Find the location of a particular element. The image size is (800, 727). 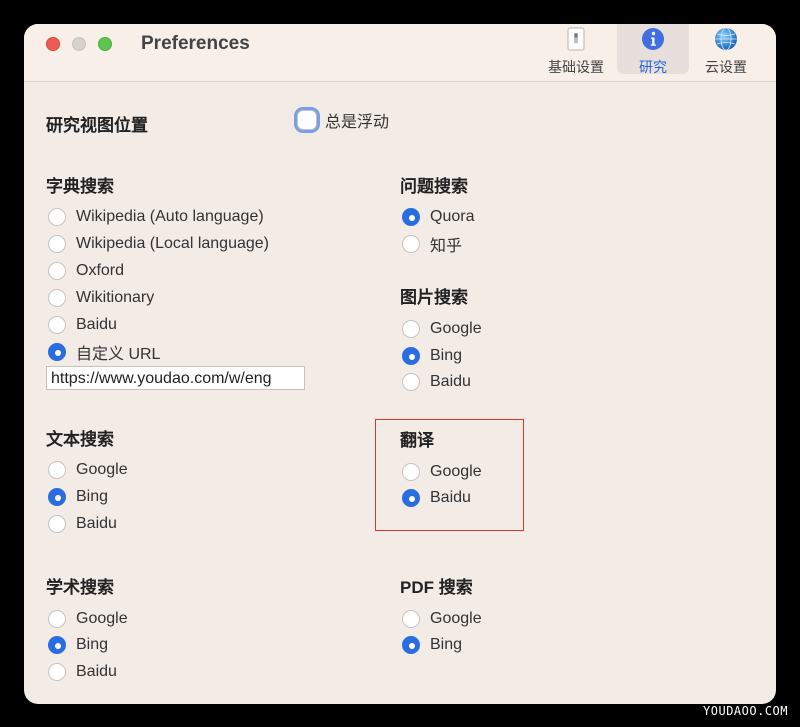

academic-option-baidu: Baidu is located at coordinates (82, 672).